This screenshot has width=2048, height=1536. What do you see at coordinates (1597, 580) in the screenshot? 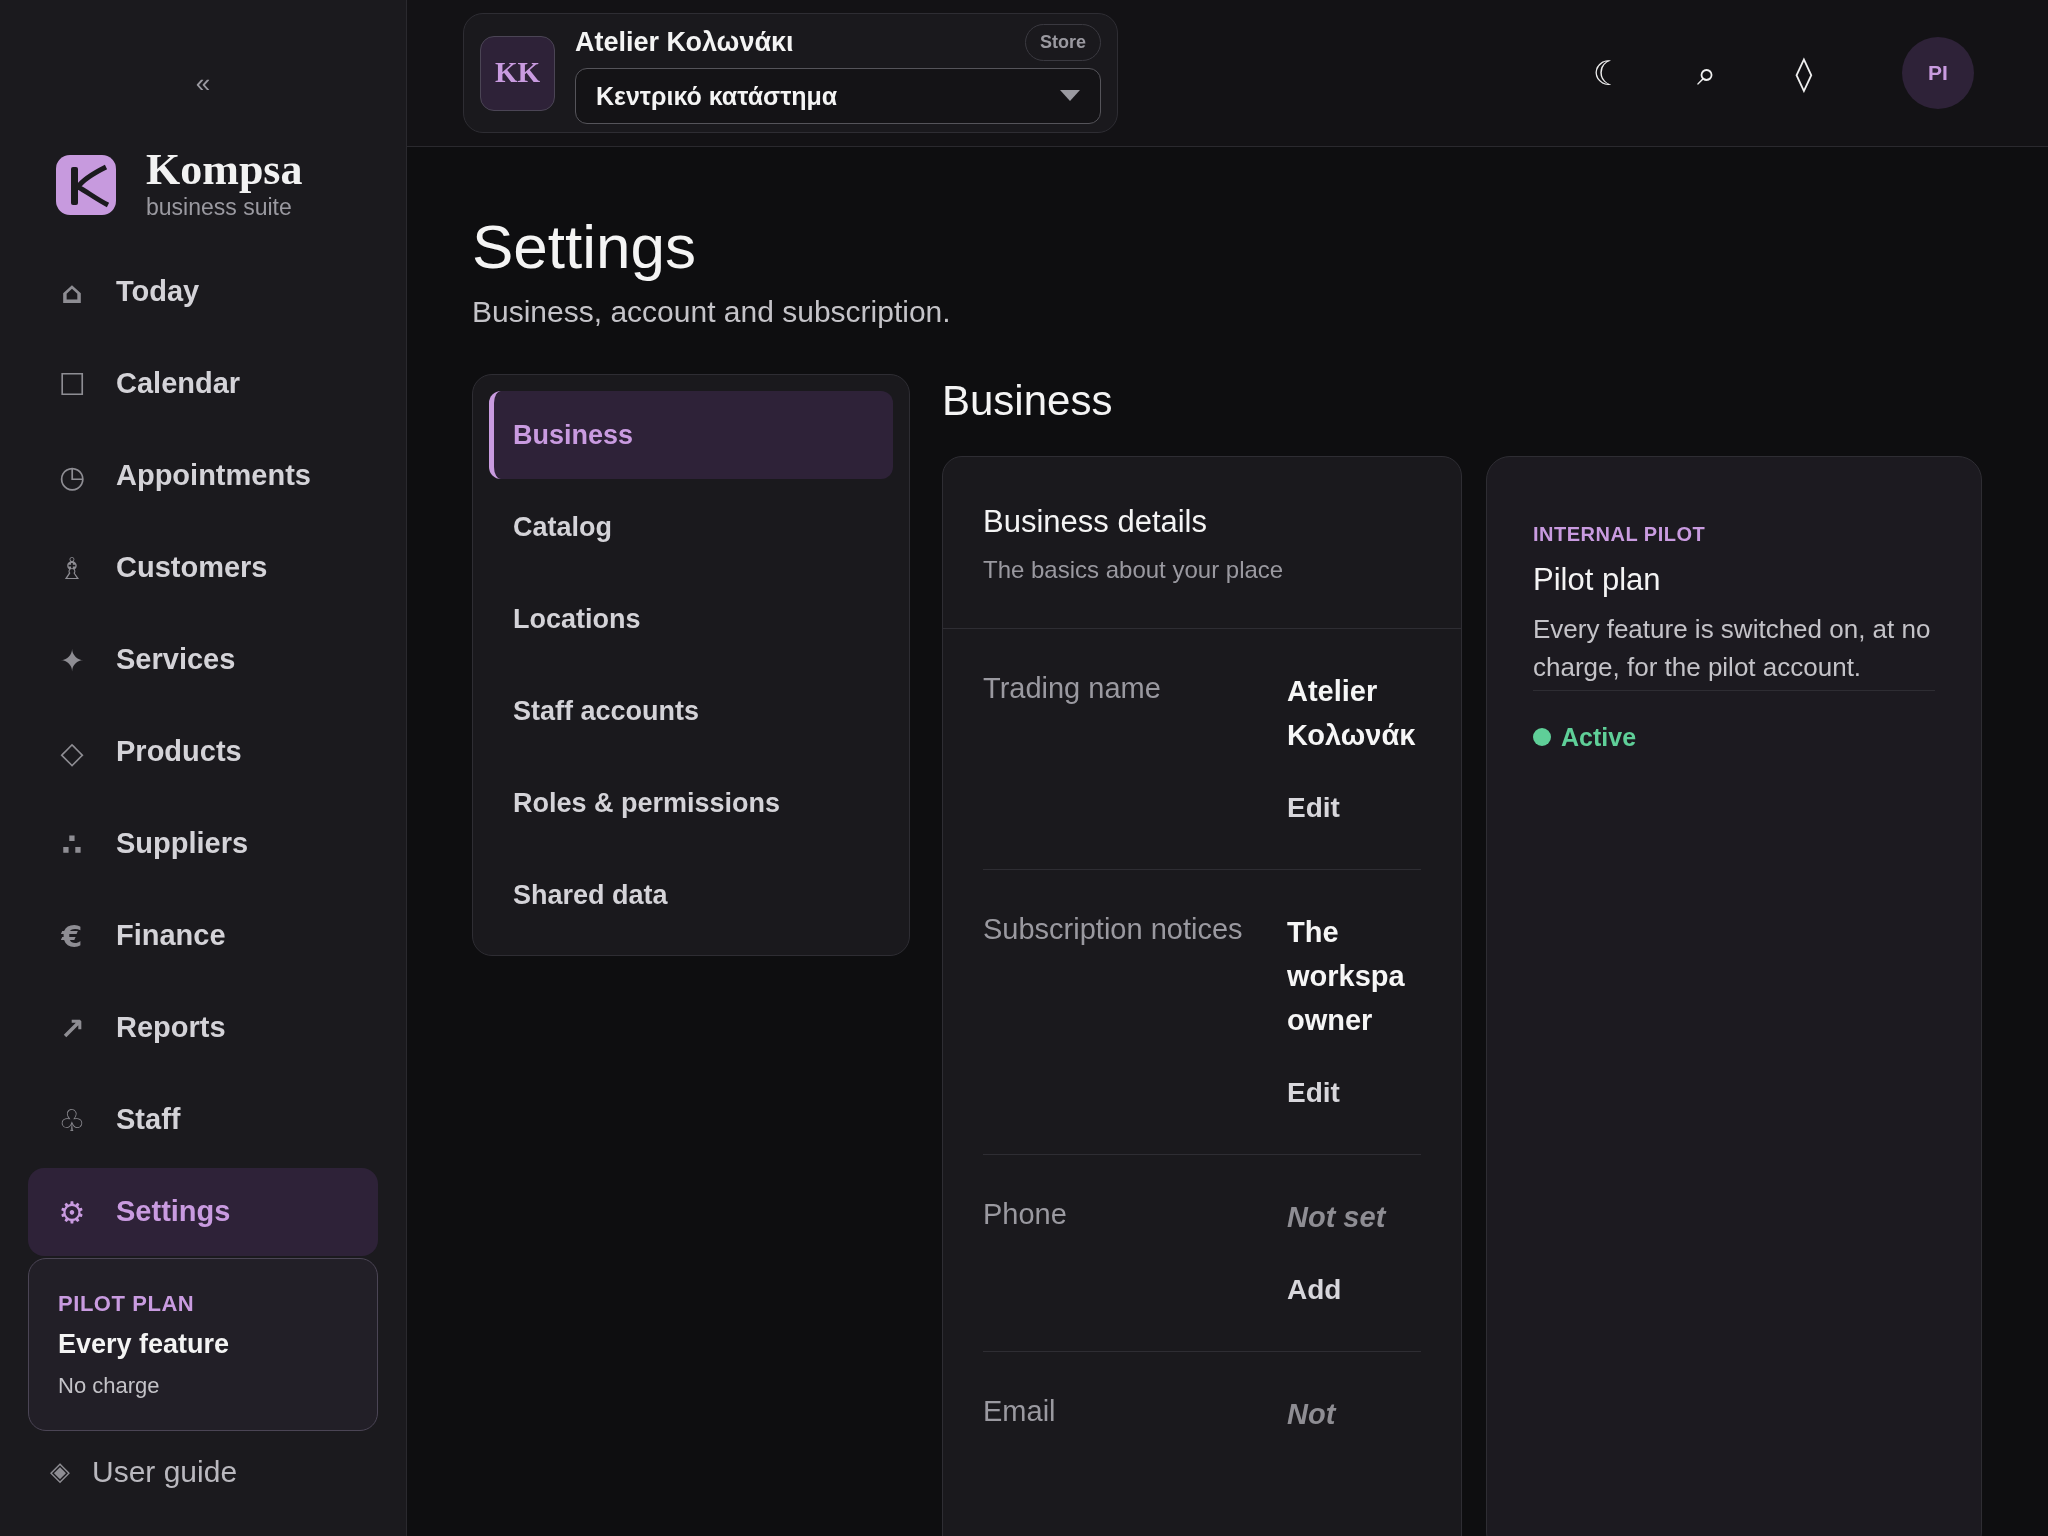
I see `plan-title: Pilot plan` at bounding box center [1597, 580].